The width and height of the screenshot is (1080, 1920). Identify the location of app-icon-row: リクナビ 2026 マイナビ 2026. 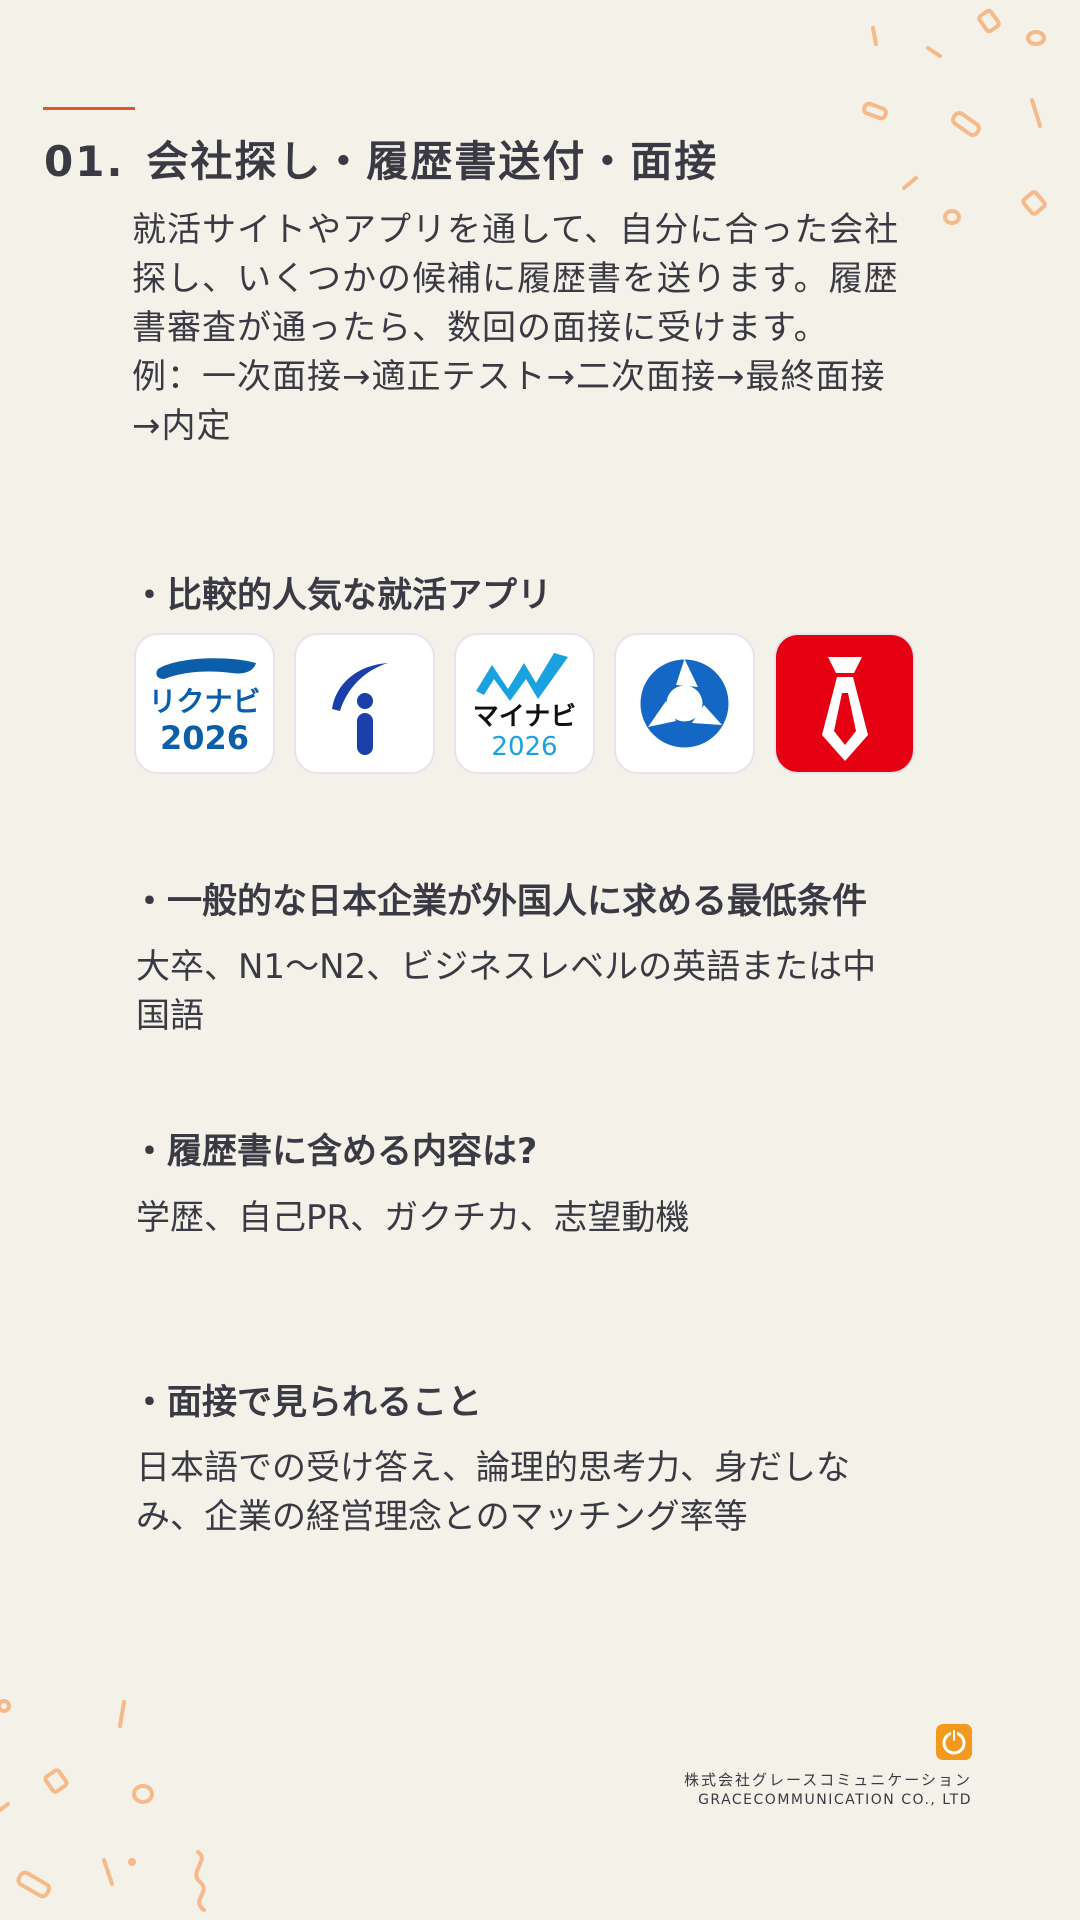
(524, 703).